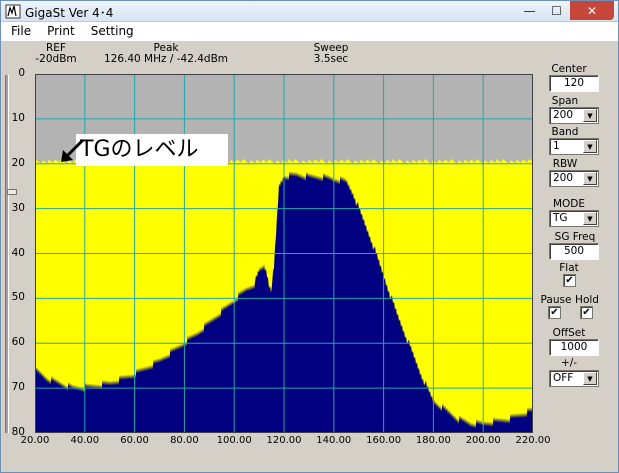 The image size is (619, 473). What do you see at coordinates (12, 192) in the screenshot?
I see `slider-thumb` at bounding box center [12, 192].